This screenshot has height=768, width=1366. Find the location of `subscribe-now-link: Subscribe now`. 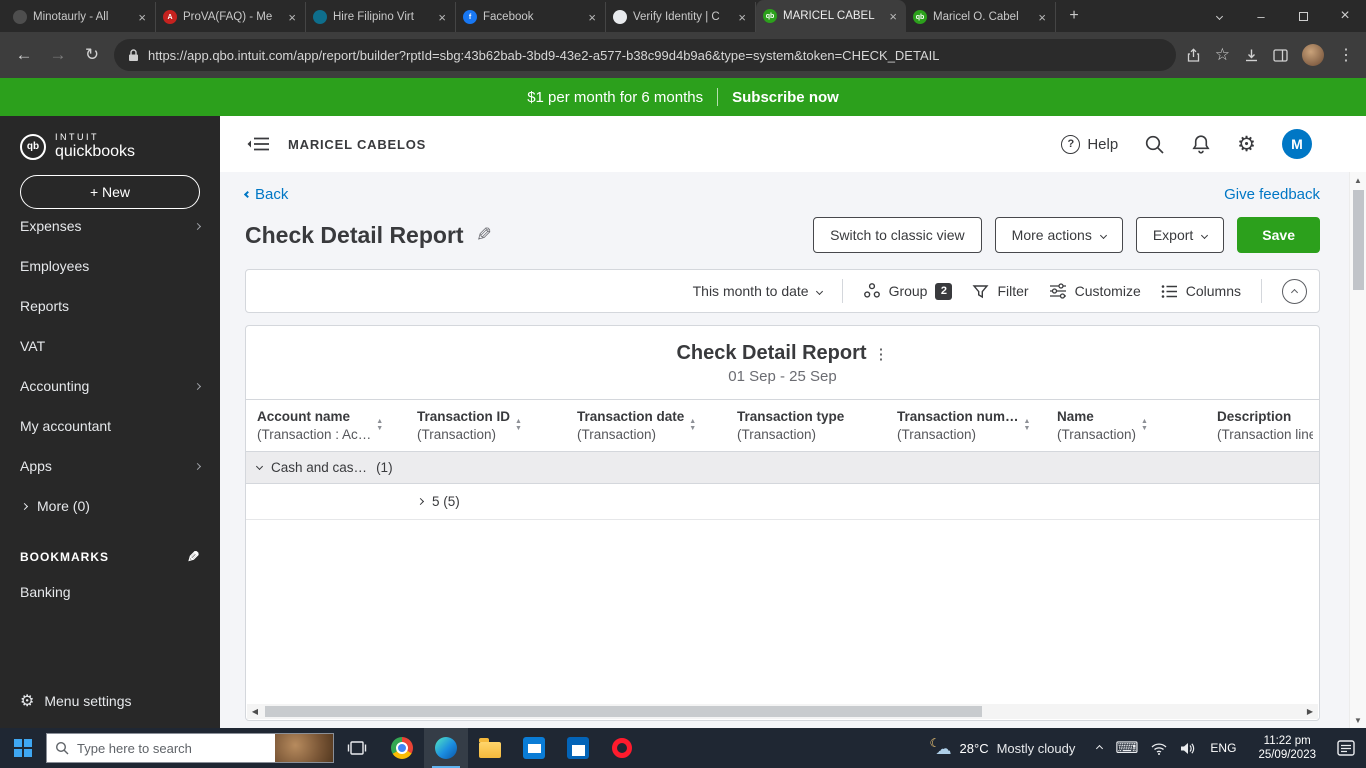

subscribe-now-link: Subscribe now is located at coordinates (785, 97).